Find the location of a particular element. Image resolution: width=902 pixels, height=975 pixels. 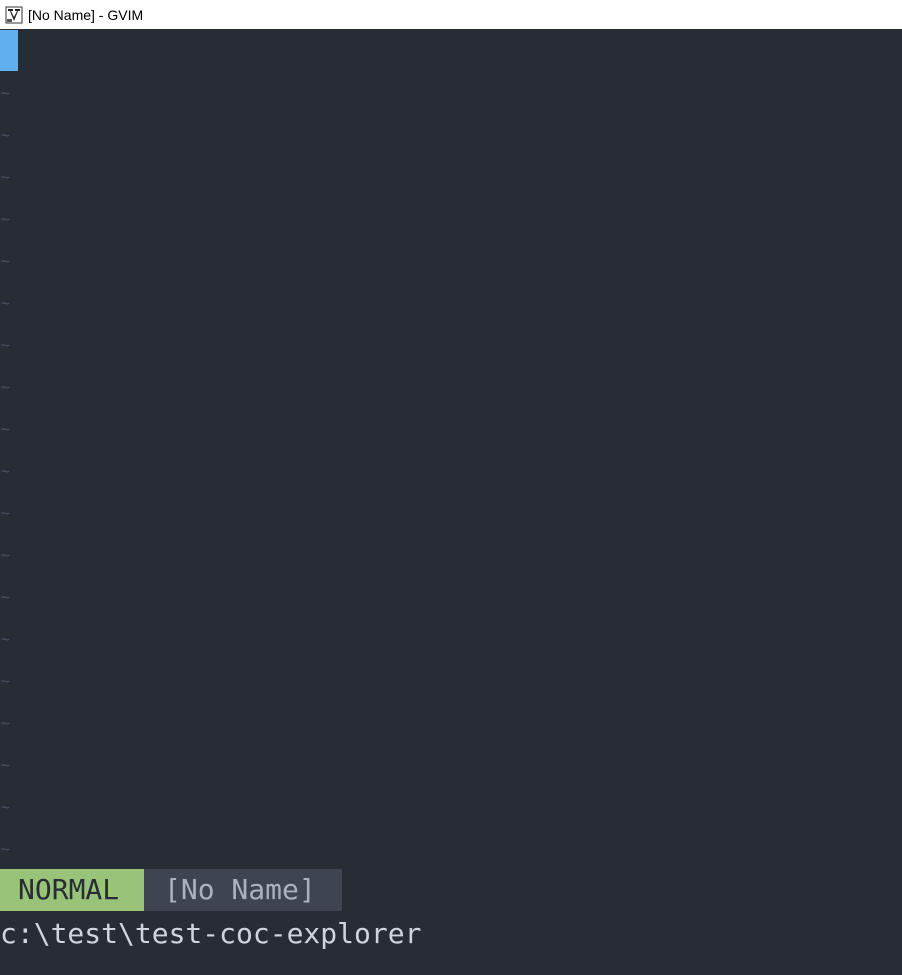

mode-indicator: NORMAL is located at coordinates (72, 890).